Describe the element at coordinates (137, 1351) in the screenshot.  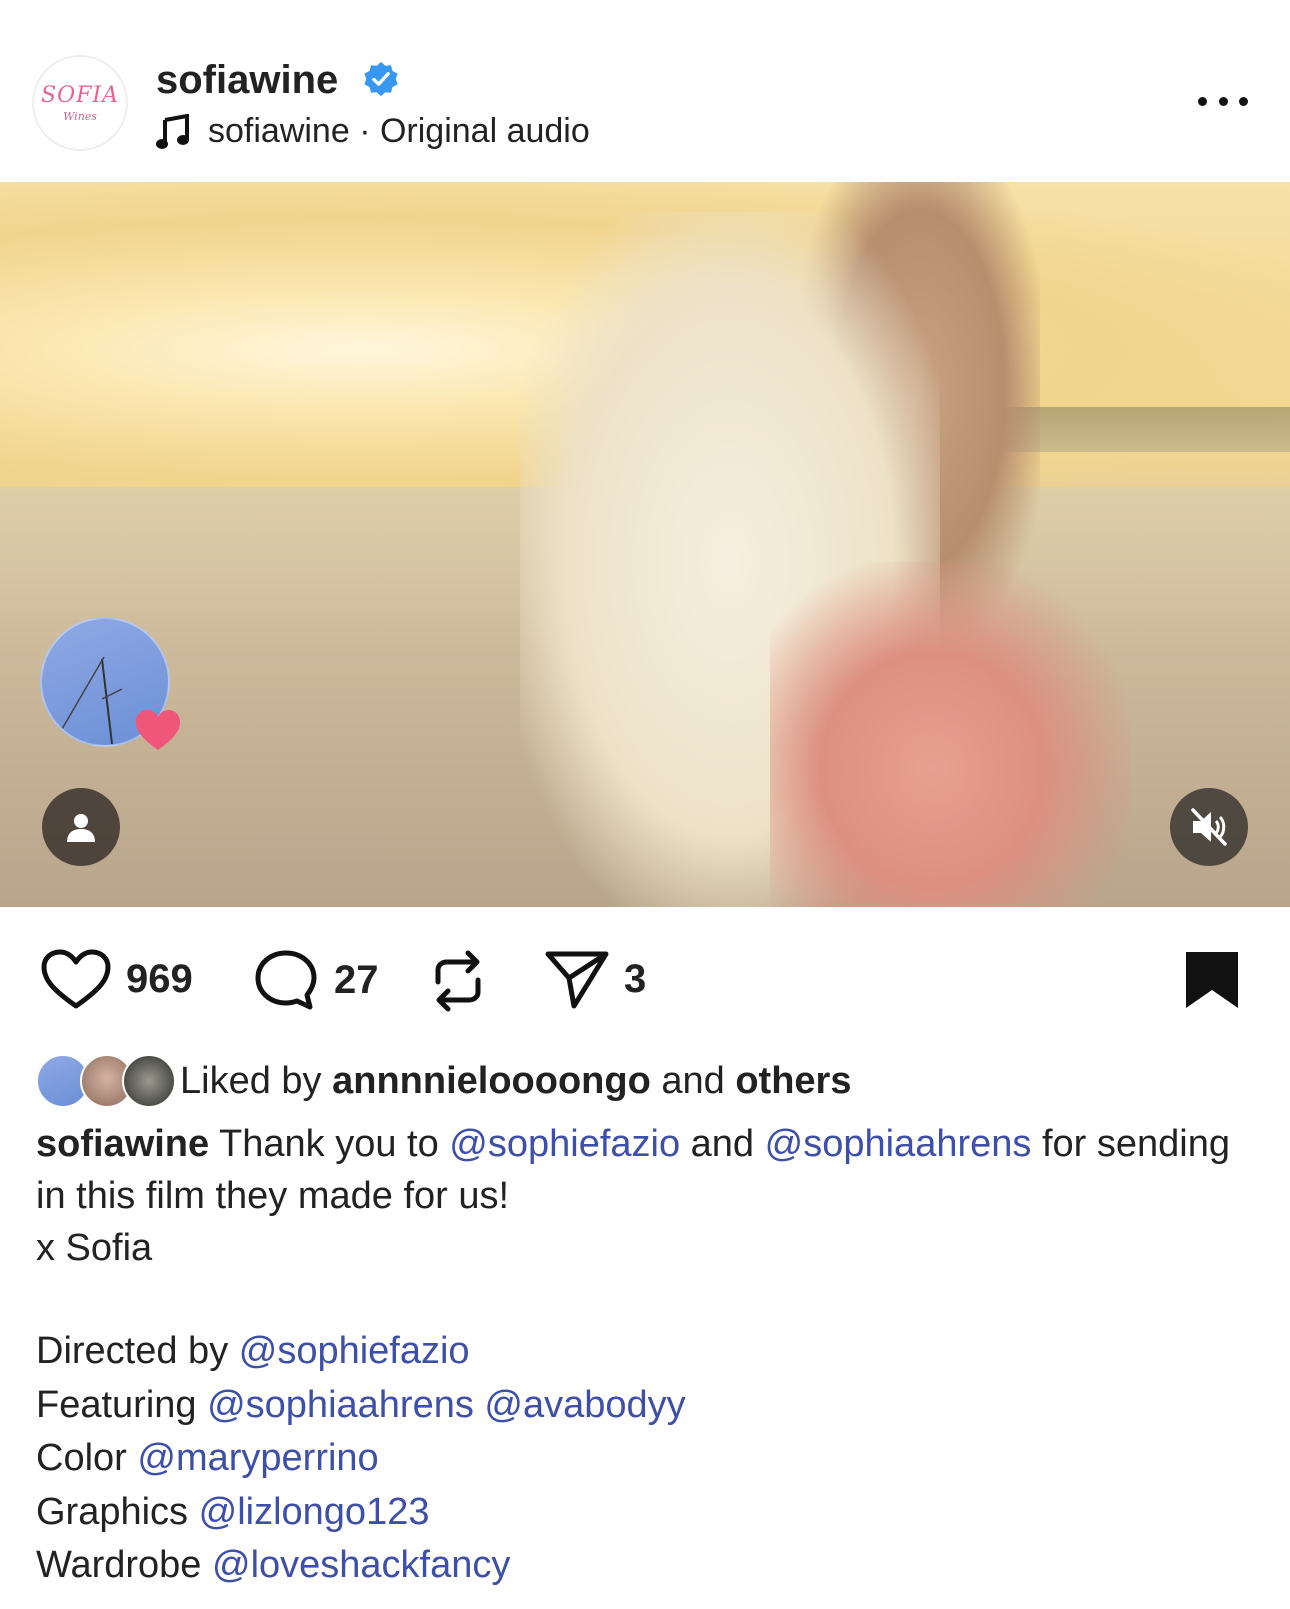
I see `credit-label: Directed by` at that location.